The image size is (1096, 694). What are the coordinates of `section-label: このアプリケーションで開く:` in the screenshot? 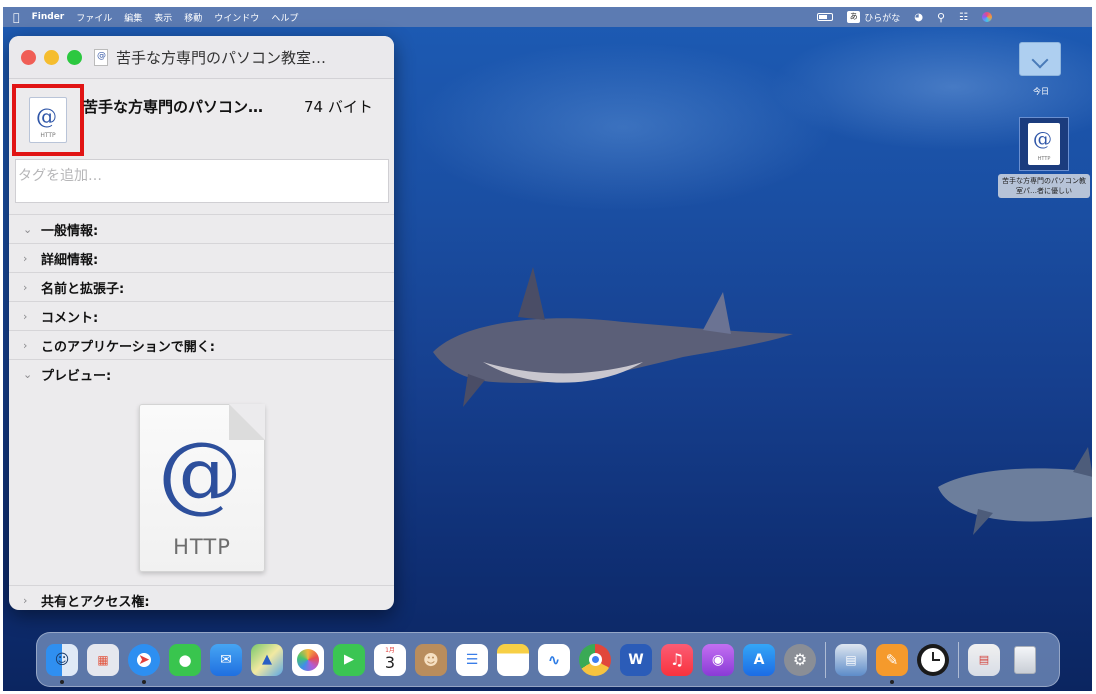 It's located at (128, 347).